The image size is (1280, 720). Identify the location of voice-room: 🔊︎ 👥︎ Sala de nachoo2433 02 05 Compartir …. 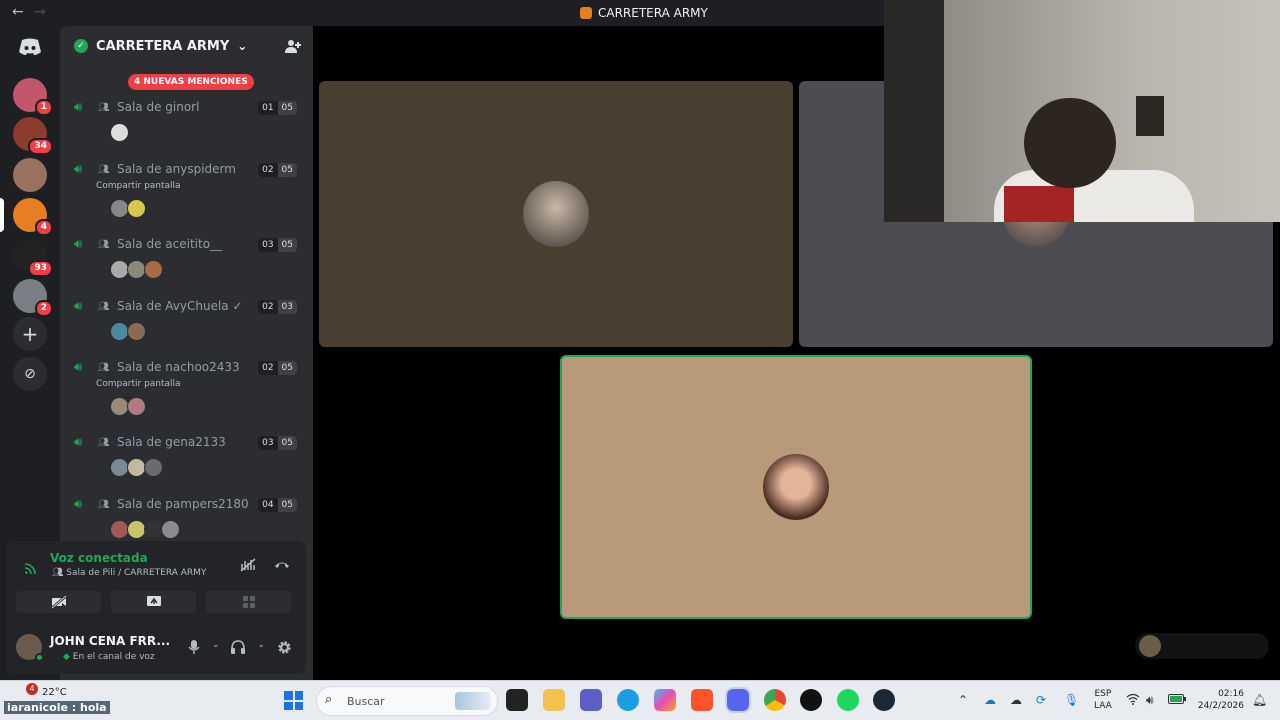
(186, 390).